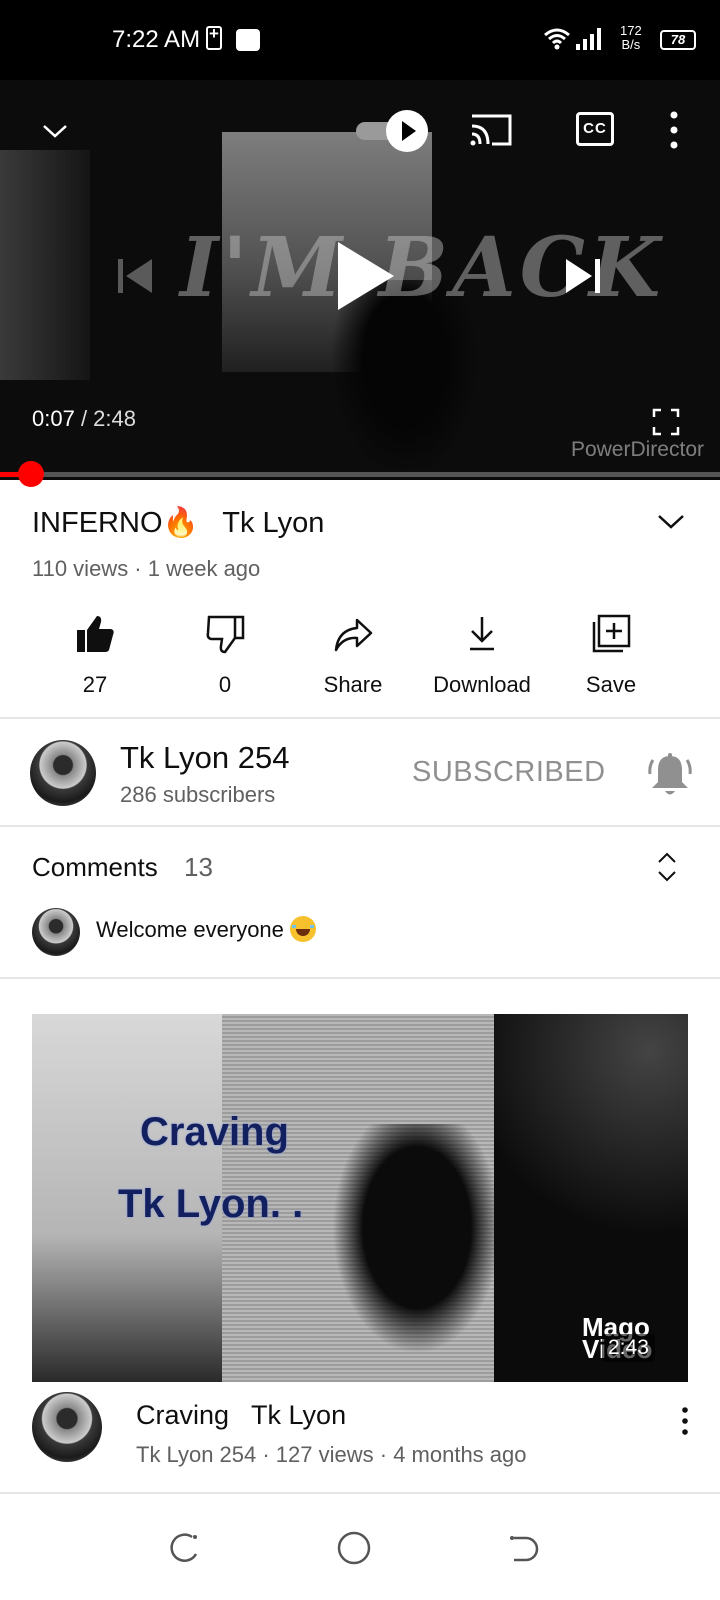 The image size is (720, 1600). Describe the element at coordinates (214, 37) in the screenshot. I see `battery-saver-icon` at that location.